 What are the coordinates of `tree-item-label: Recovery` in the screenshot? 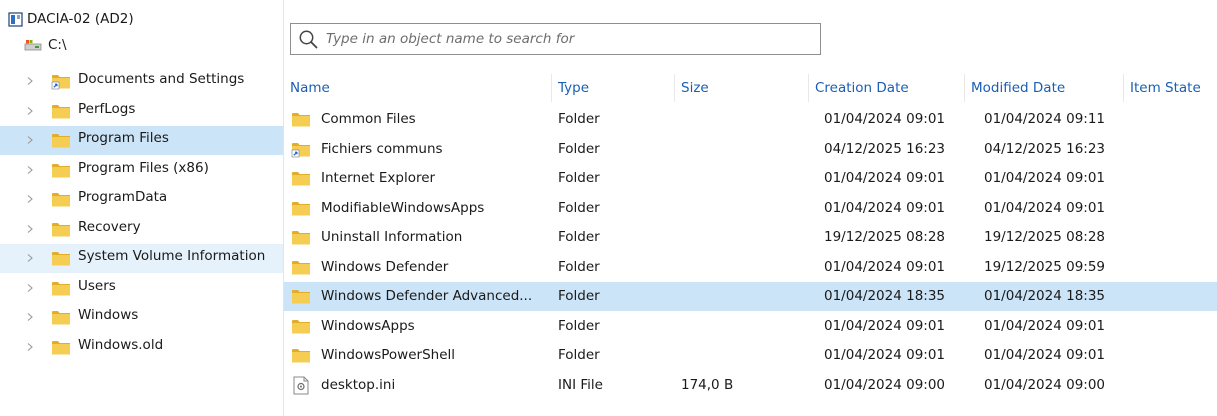 It's located at (109, 226).